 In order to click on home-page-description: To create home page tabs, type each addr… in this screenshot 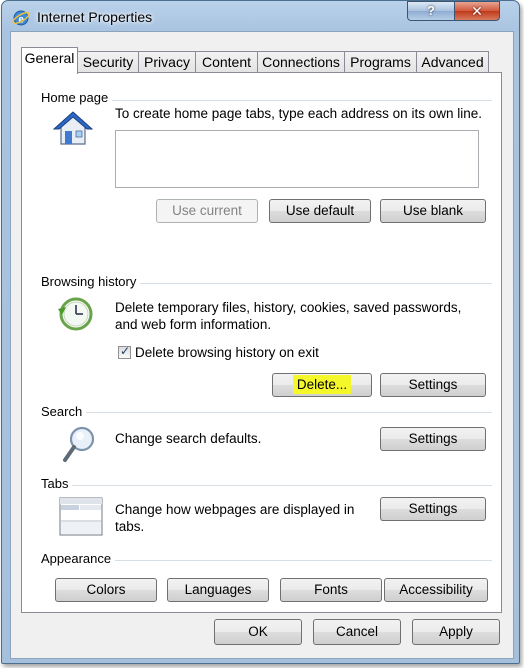, I will do `click(298, 113)`.